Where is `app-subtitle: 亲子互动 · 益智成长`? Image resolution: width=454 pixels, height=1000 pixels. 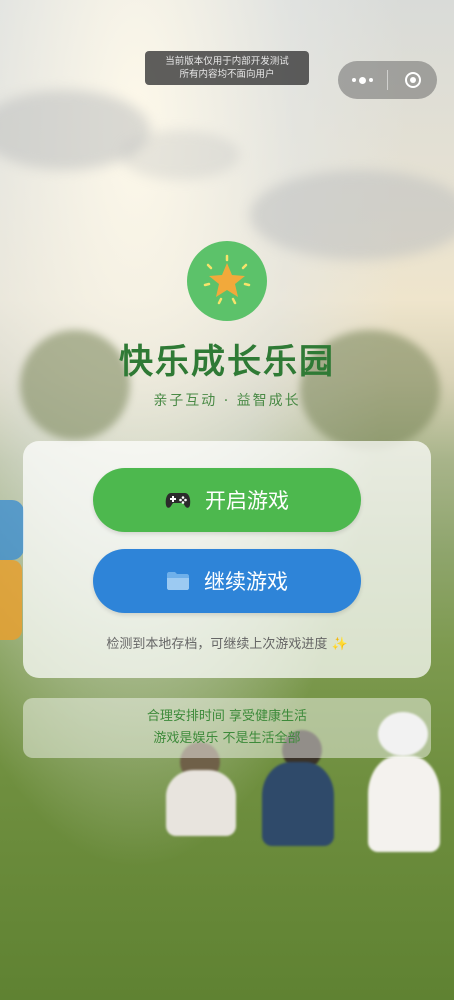
app-subtitle: 亲子互动 · 益智成长 is located at coordinates (227, 401).